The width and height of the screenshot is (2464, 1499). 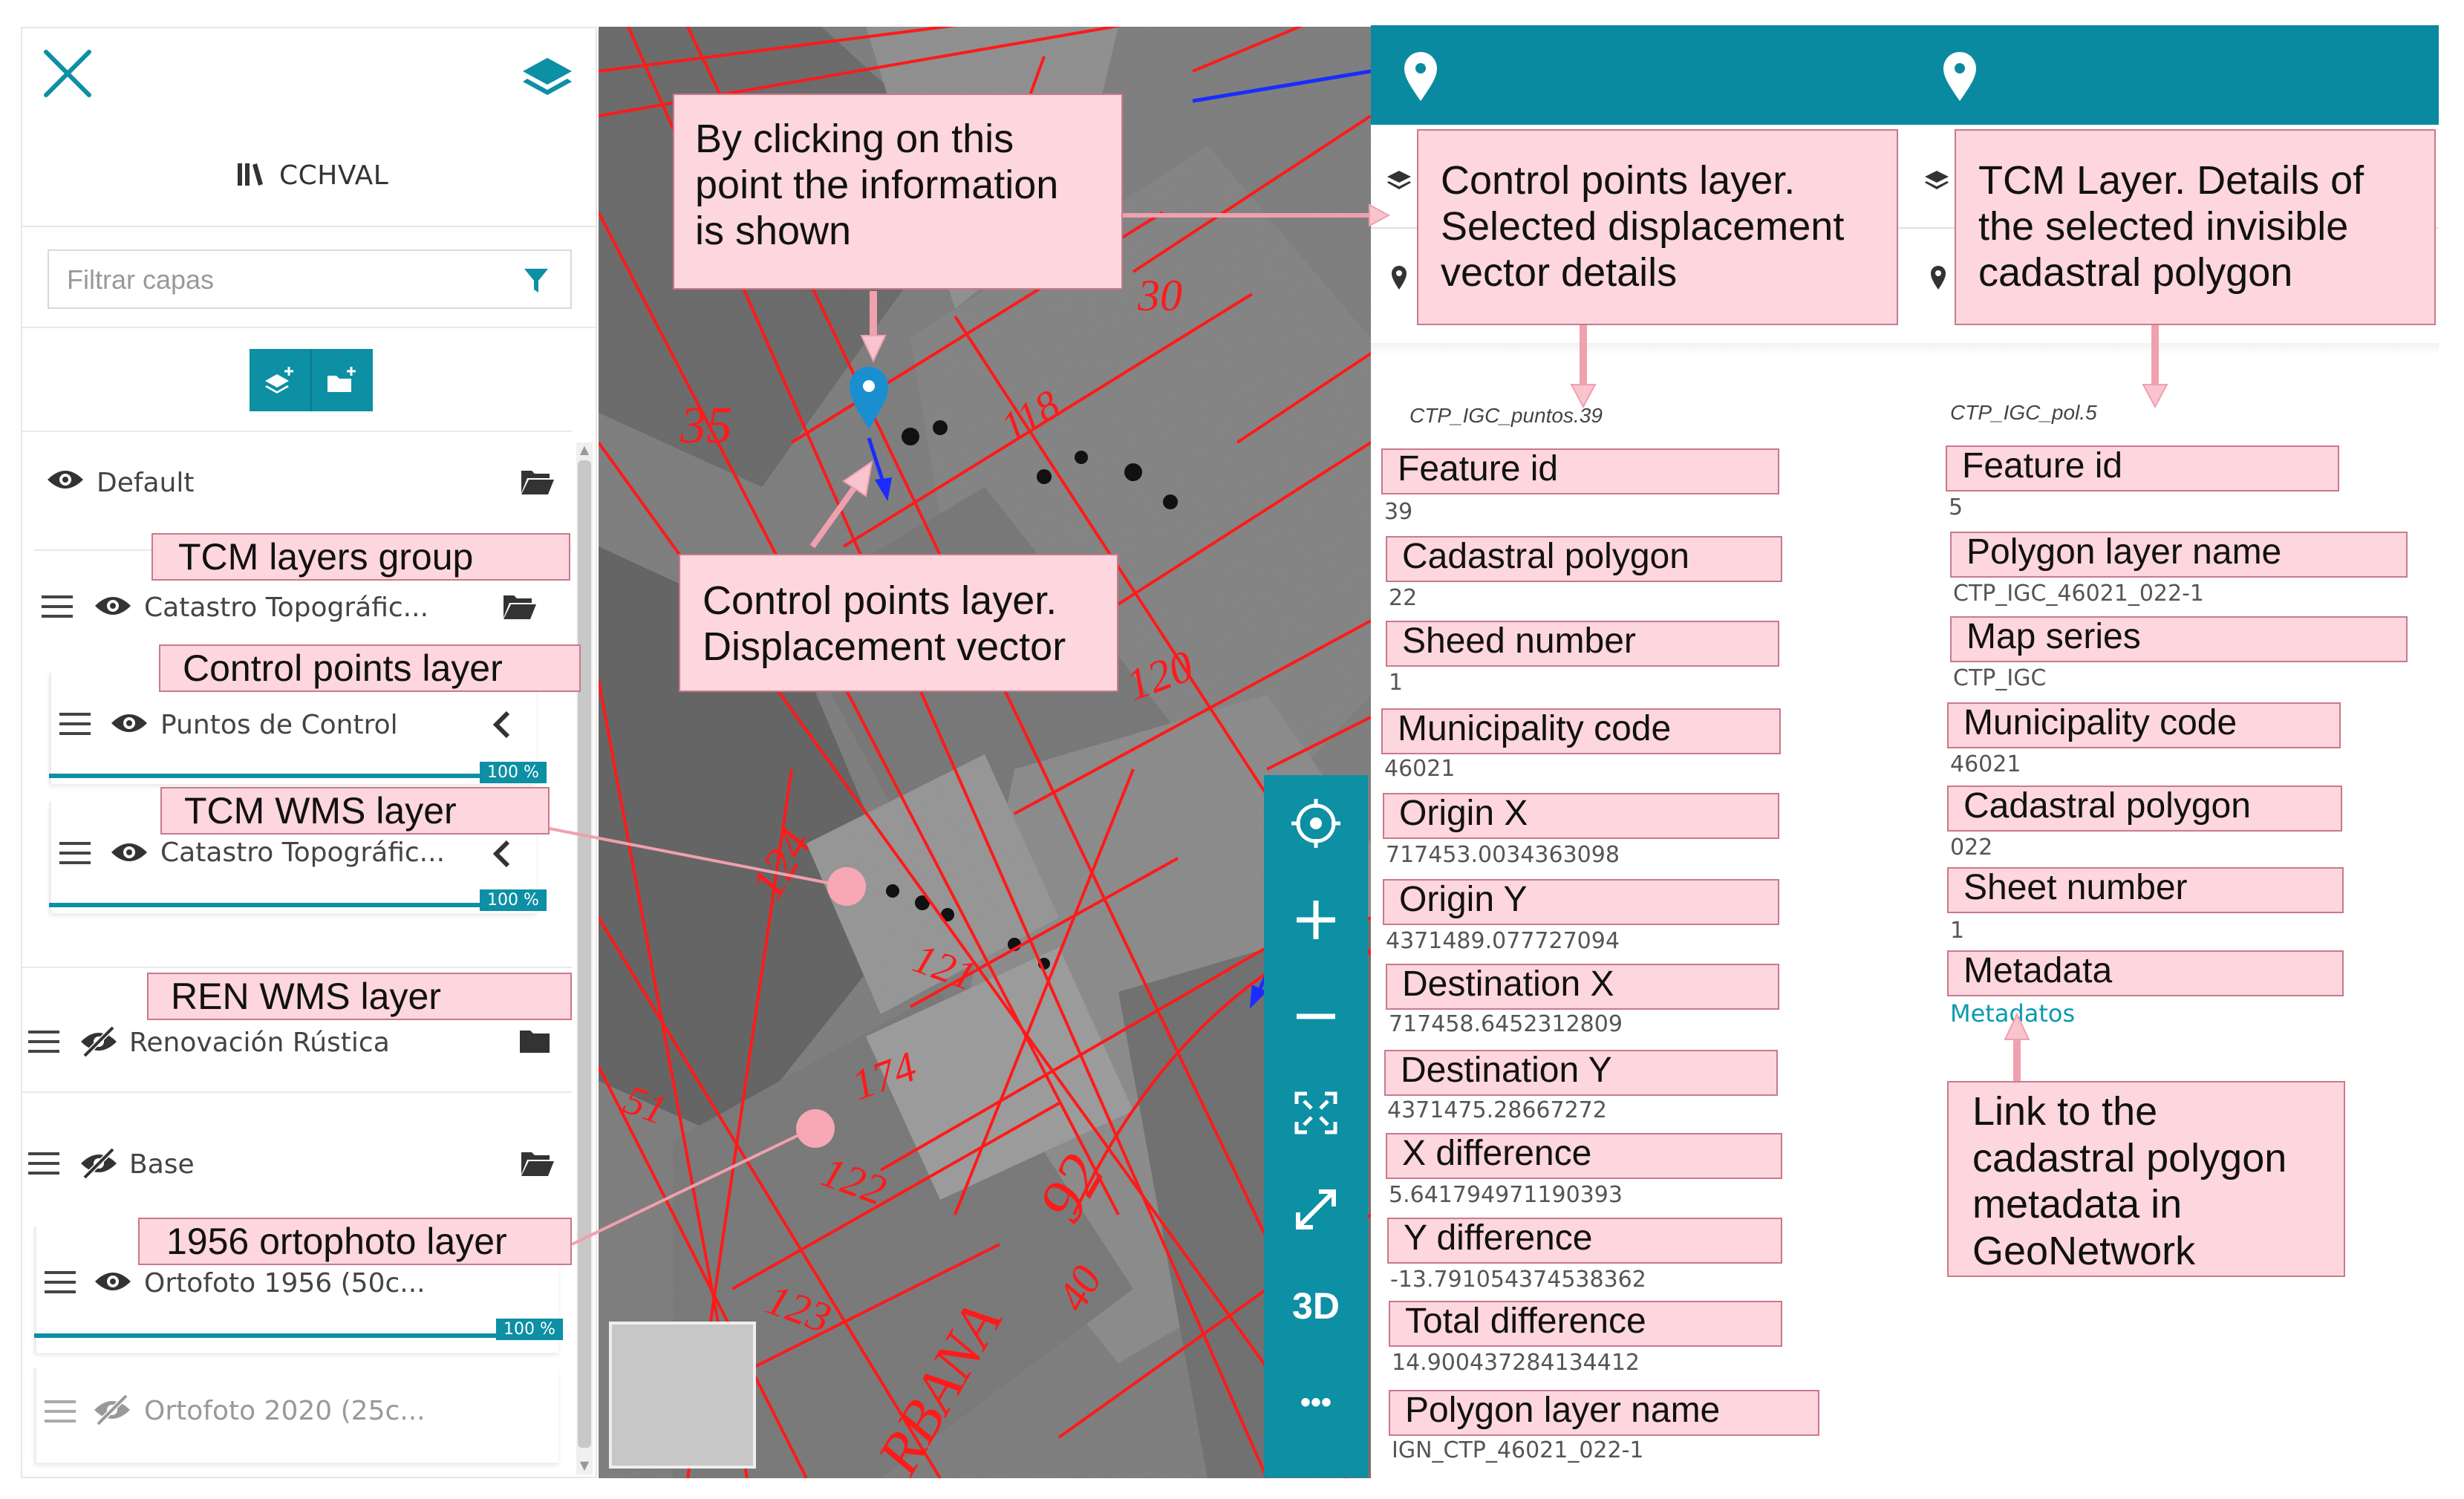 I want to click on annotation-line: point the information, so click(x=877, y=185).